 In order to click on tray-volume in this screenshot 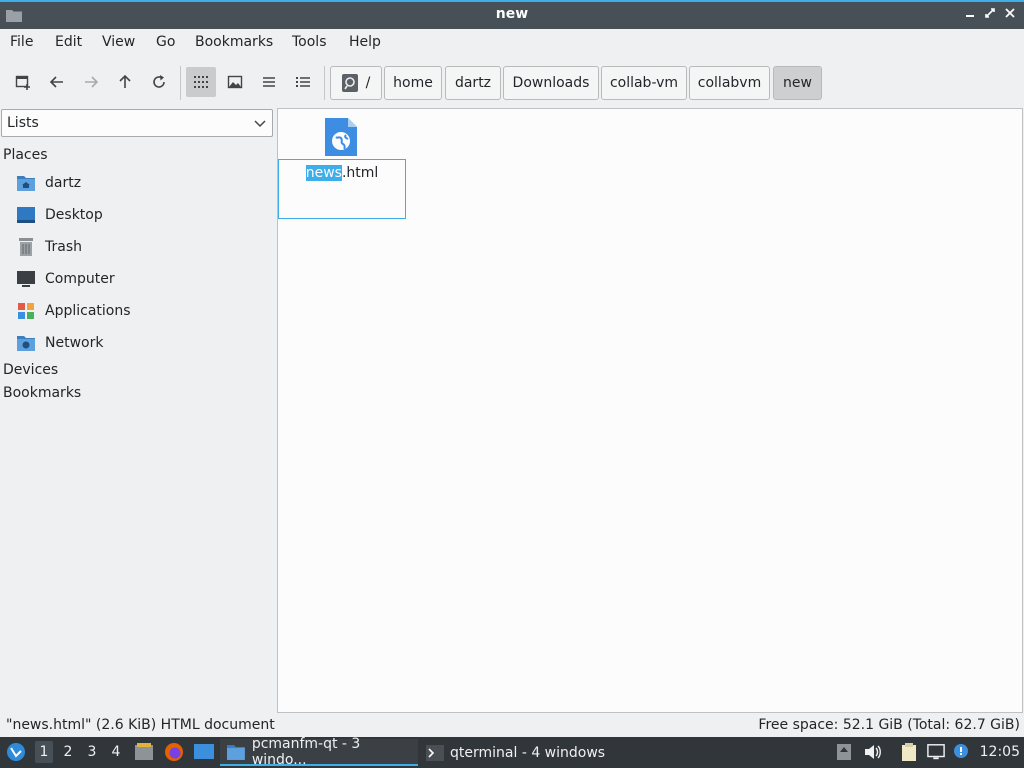, I will do `click(873, 752)`.